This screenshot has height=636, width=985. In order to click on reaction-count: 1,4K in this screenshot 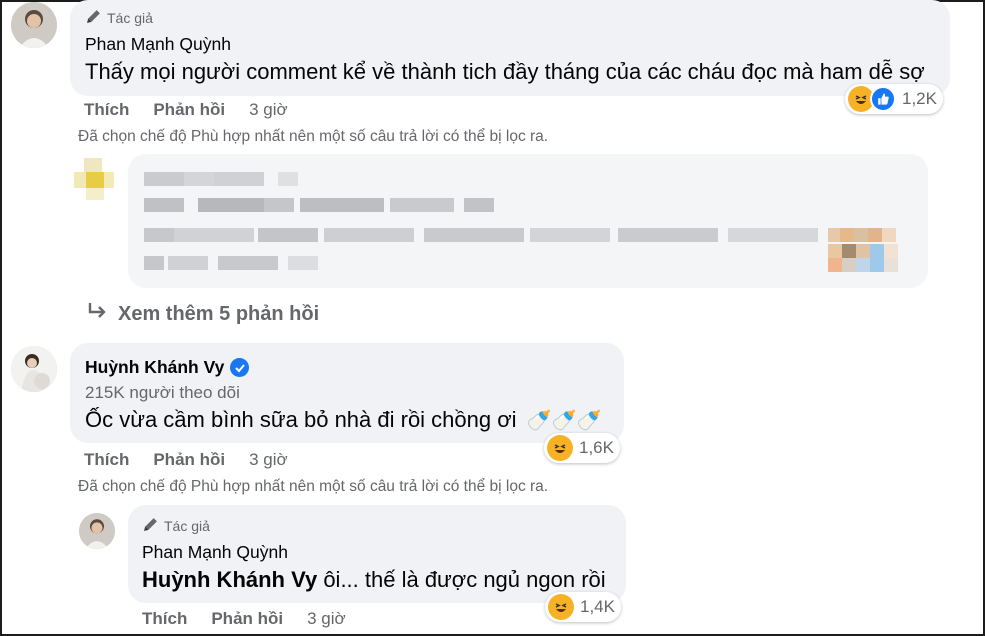, I will do `click(597, 606)`.